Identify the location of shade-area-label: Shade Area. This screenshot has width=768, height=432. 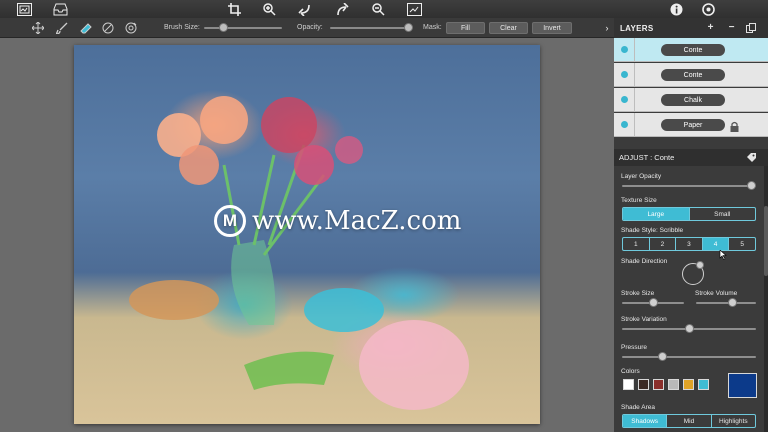
(638, 407).